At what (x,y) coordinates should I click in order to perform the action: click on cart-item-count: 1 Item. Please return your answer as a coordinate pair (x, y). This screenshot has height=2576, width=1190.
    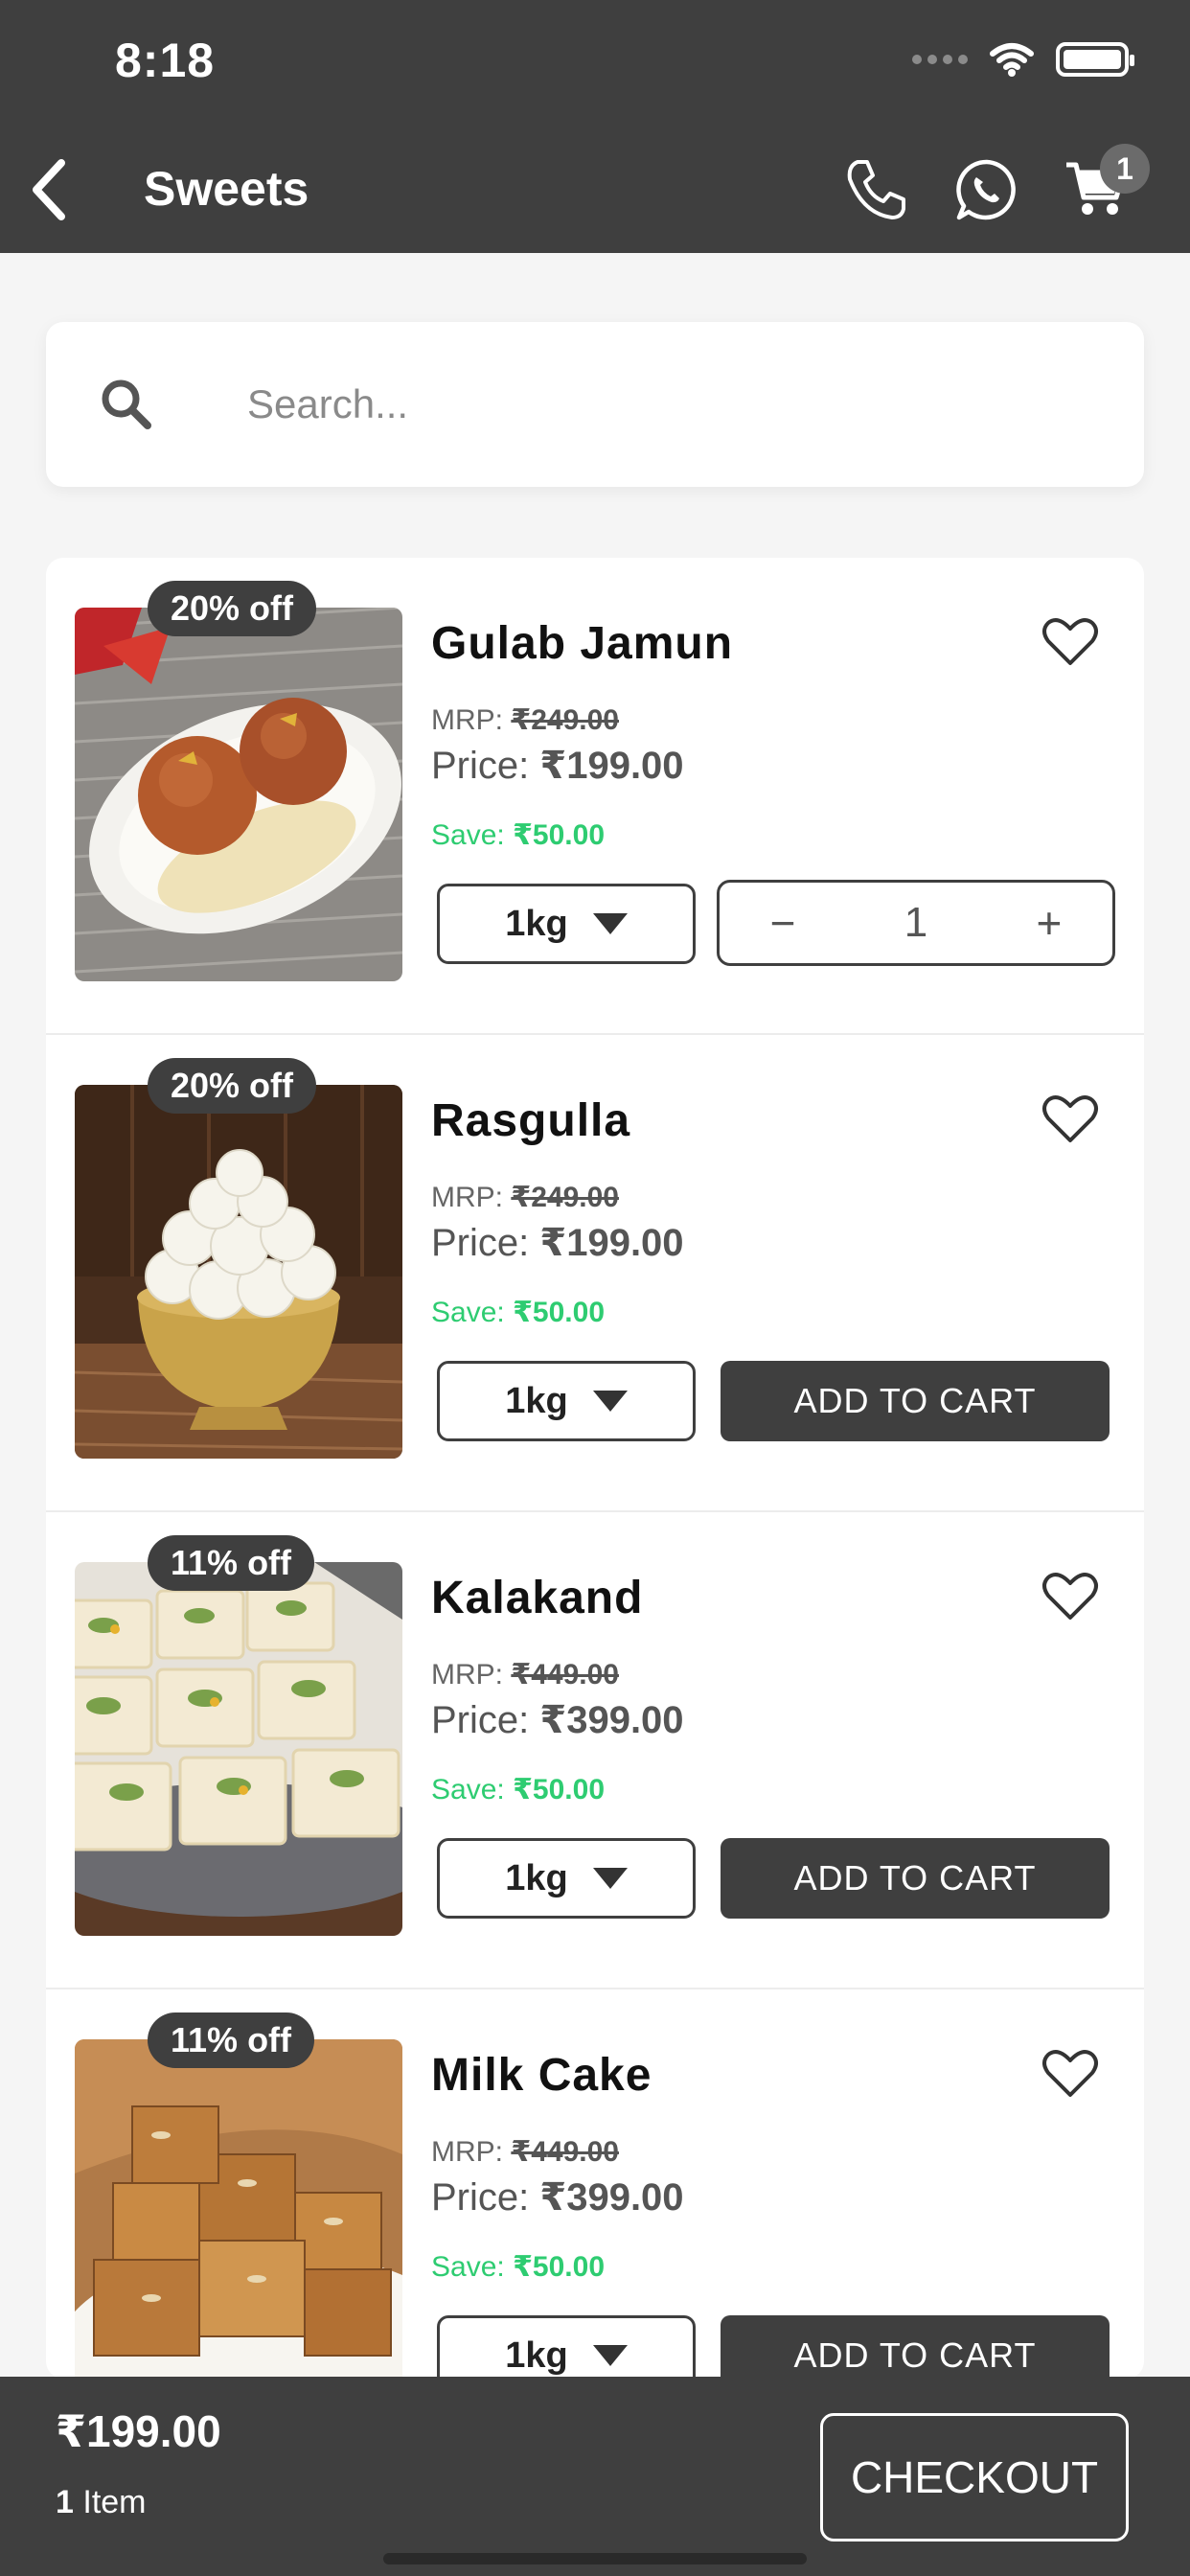
    Looking at the image, I should click on (101, 2502).